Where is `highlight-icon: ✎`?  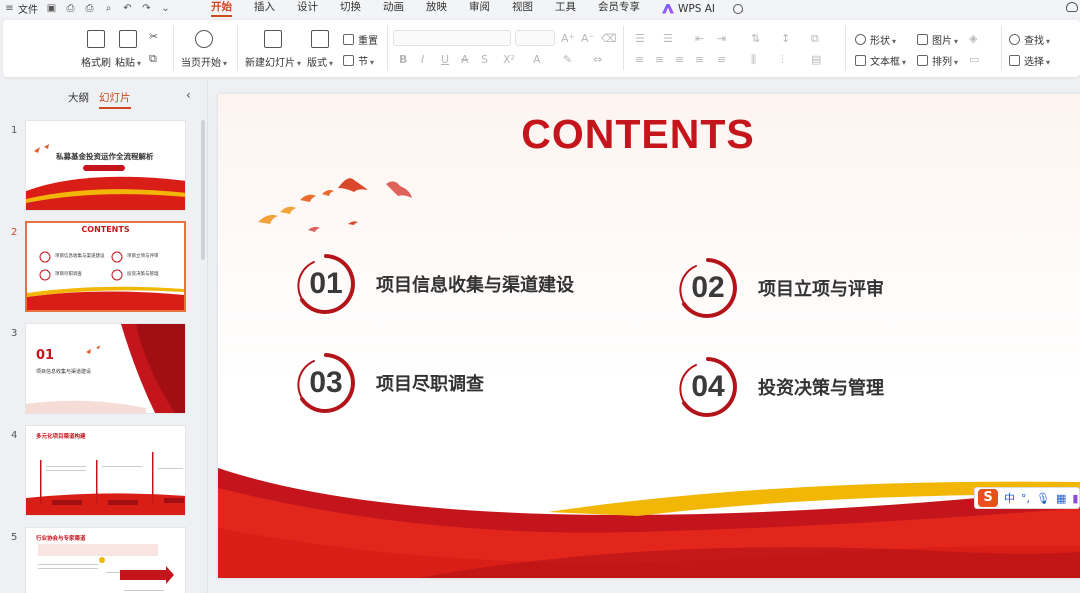 highlight-icon: ✎ is located at coordinates (567, 59).